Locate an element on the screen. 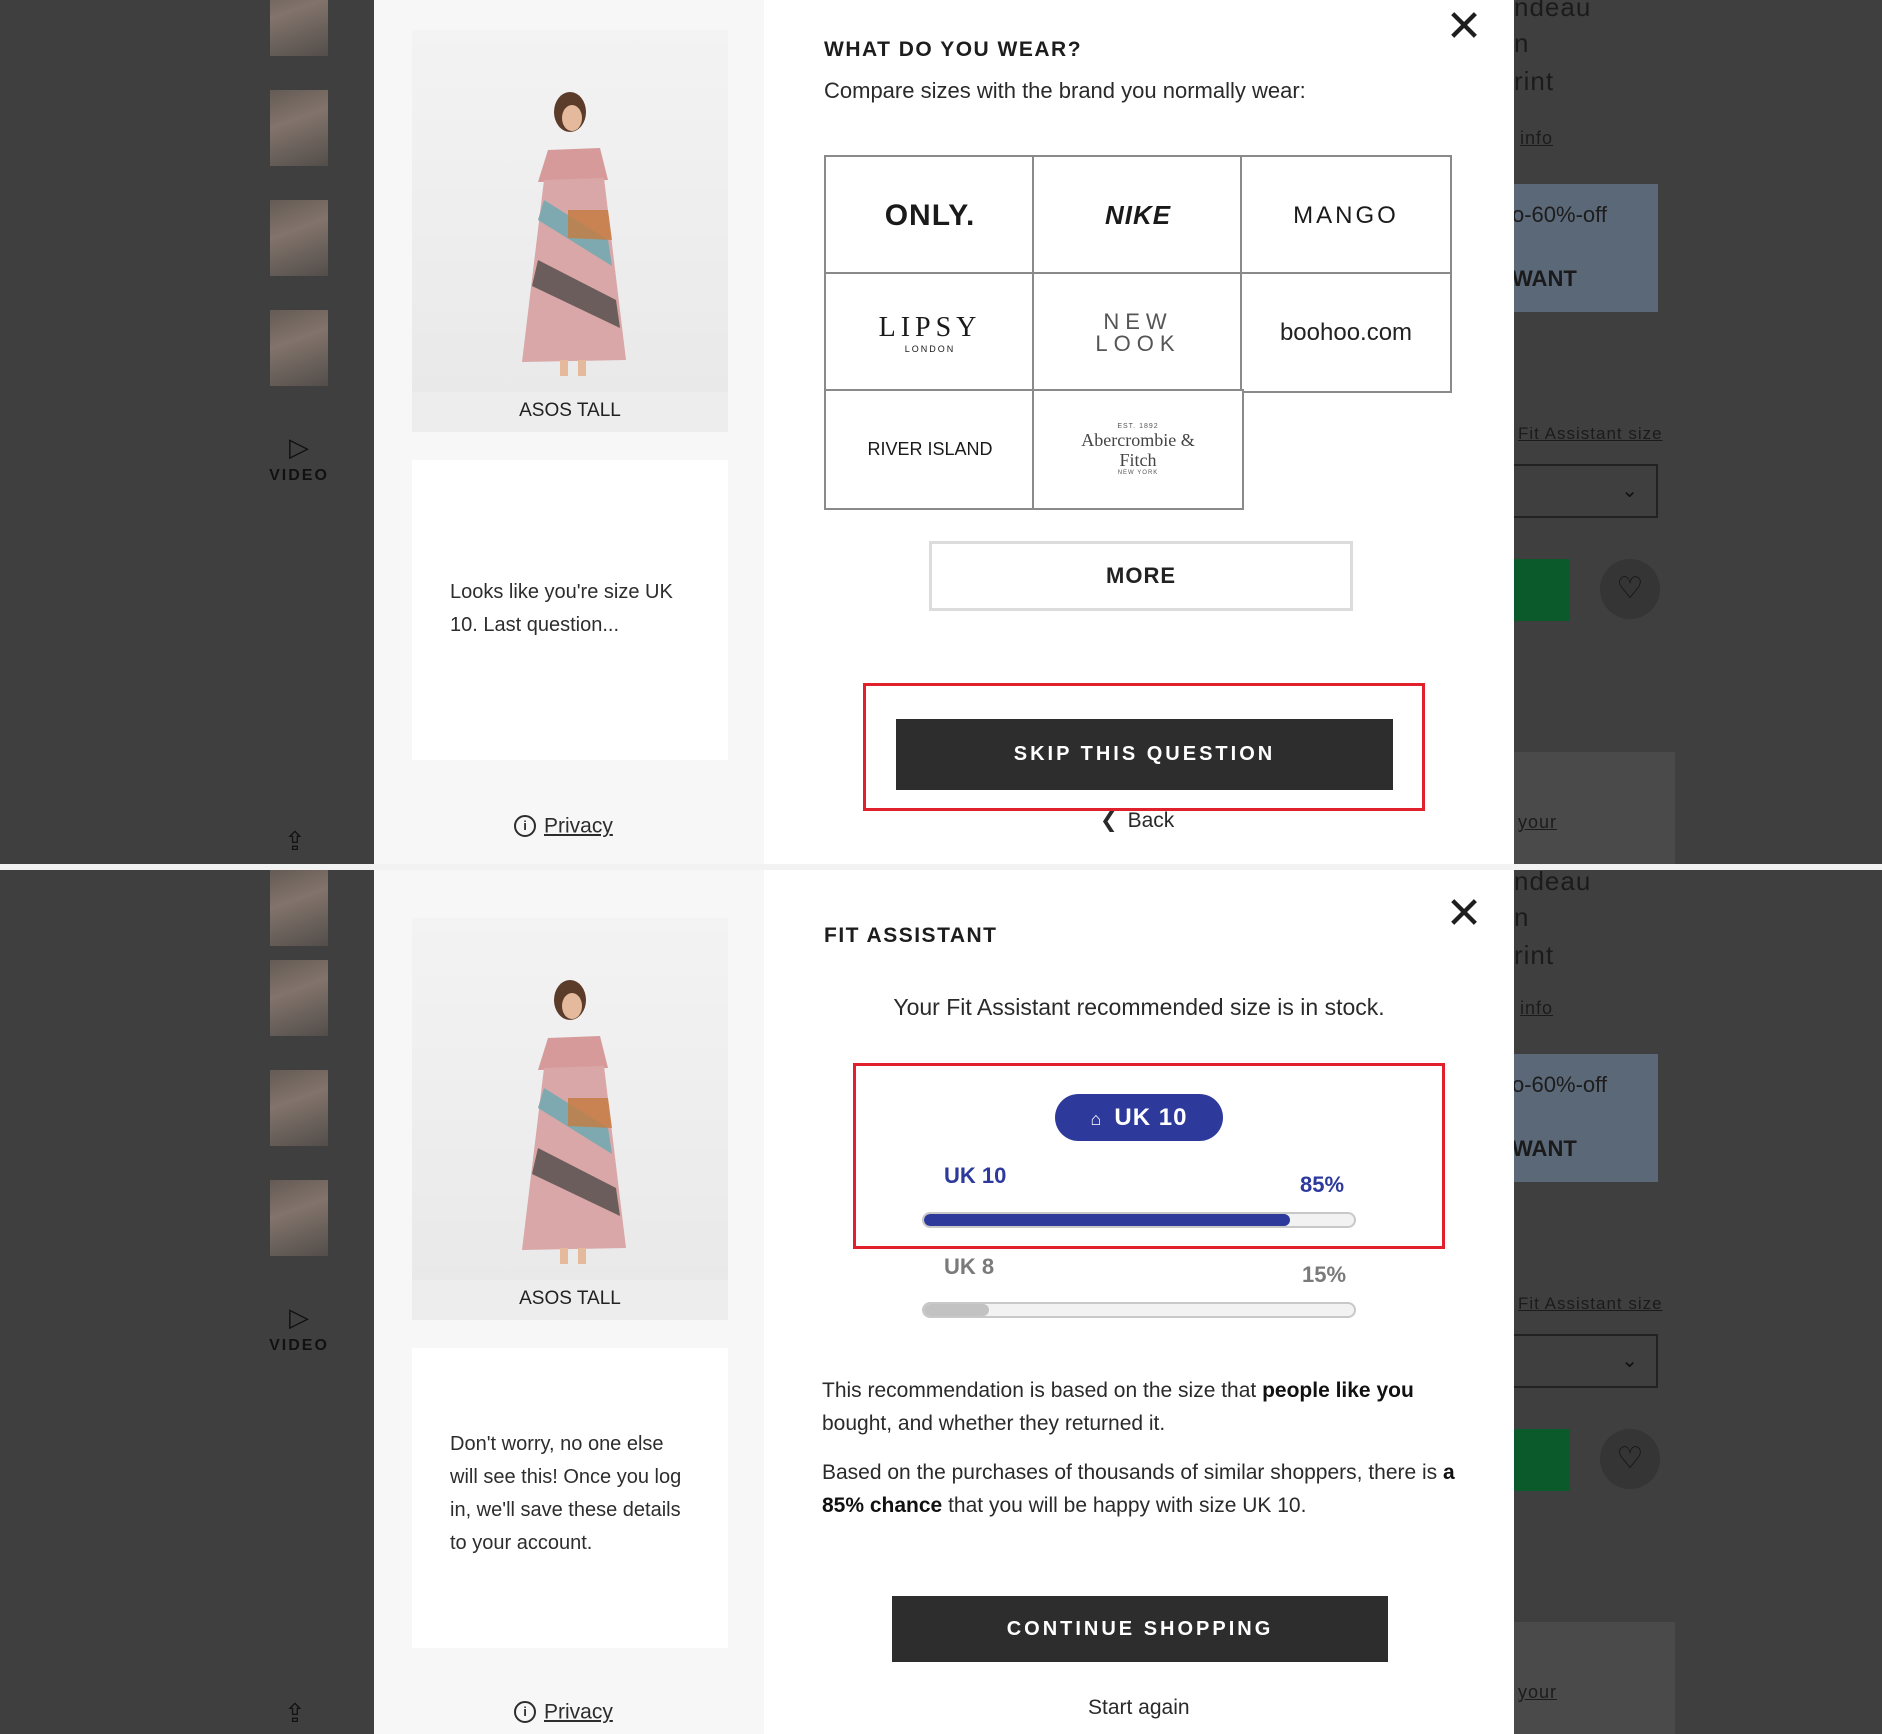  chevron-left-icon: ❮ is located at coordinates (1109, 820).